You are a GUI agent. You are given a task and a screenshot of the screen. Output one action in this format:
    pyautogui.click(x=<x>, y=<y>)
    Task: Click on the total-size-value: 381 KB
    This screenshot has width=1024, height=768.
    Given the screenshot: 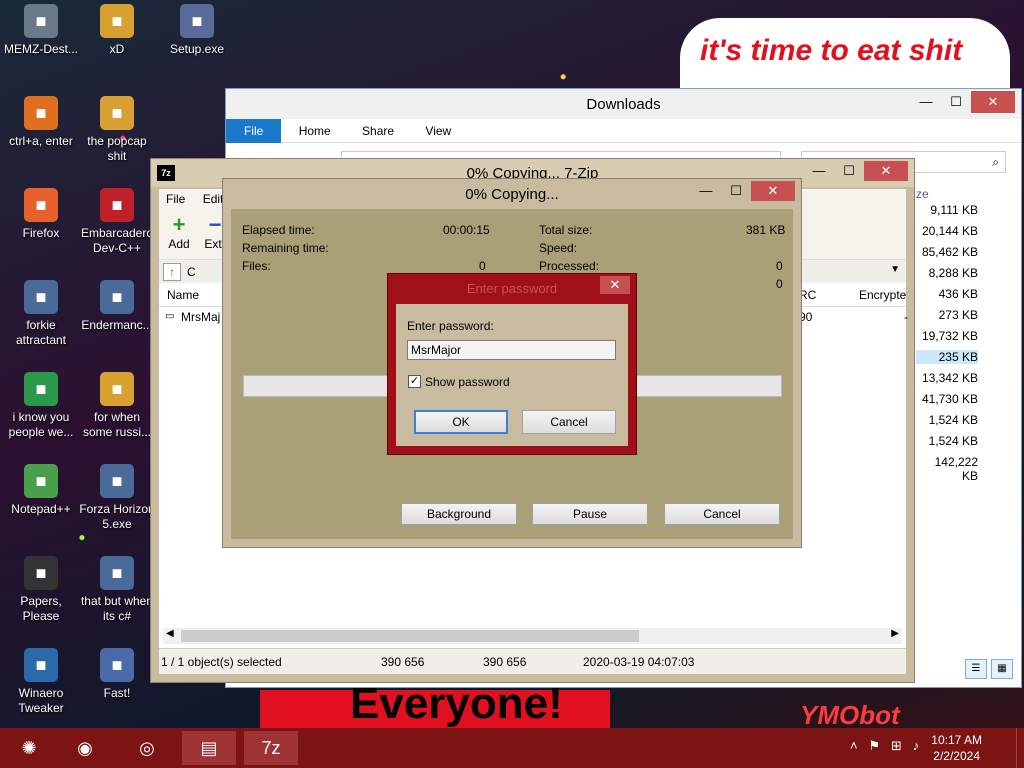 What is the action you would take?
    pyautogui.click(x=766, y=230)
    